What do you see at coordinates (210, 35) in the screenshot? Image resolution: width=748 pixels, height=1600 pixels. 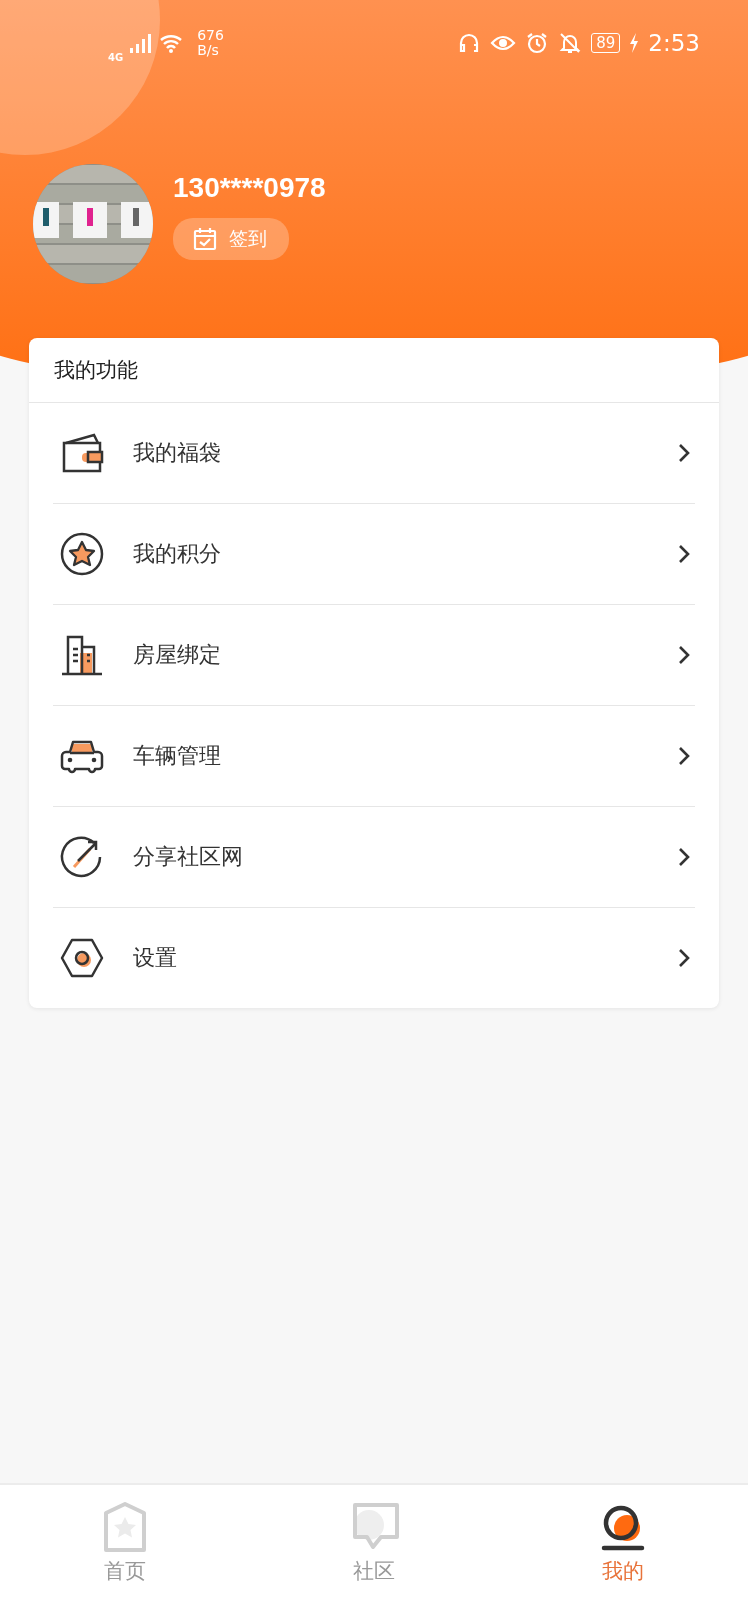 I see `network-speed: 676` at bounding box center [210, 35].